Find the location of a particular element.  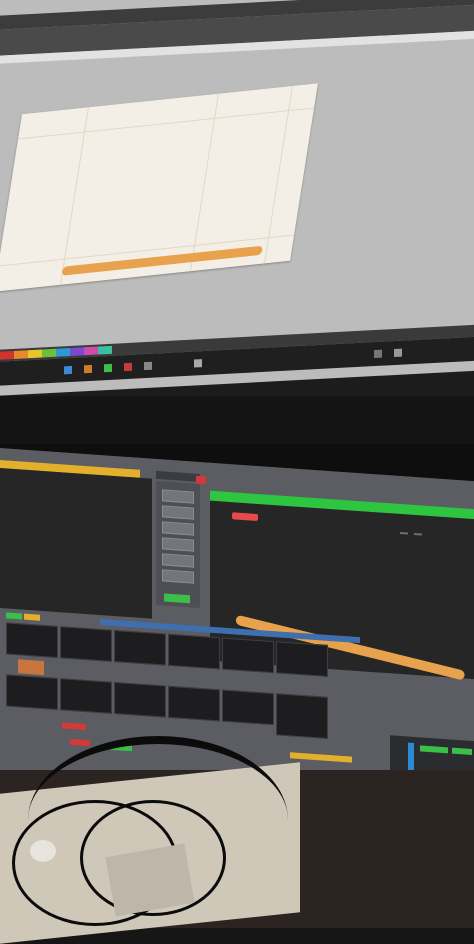

program-controls is located at coordinates (411, 533).